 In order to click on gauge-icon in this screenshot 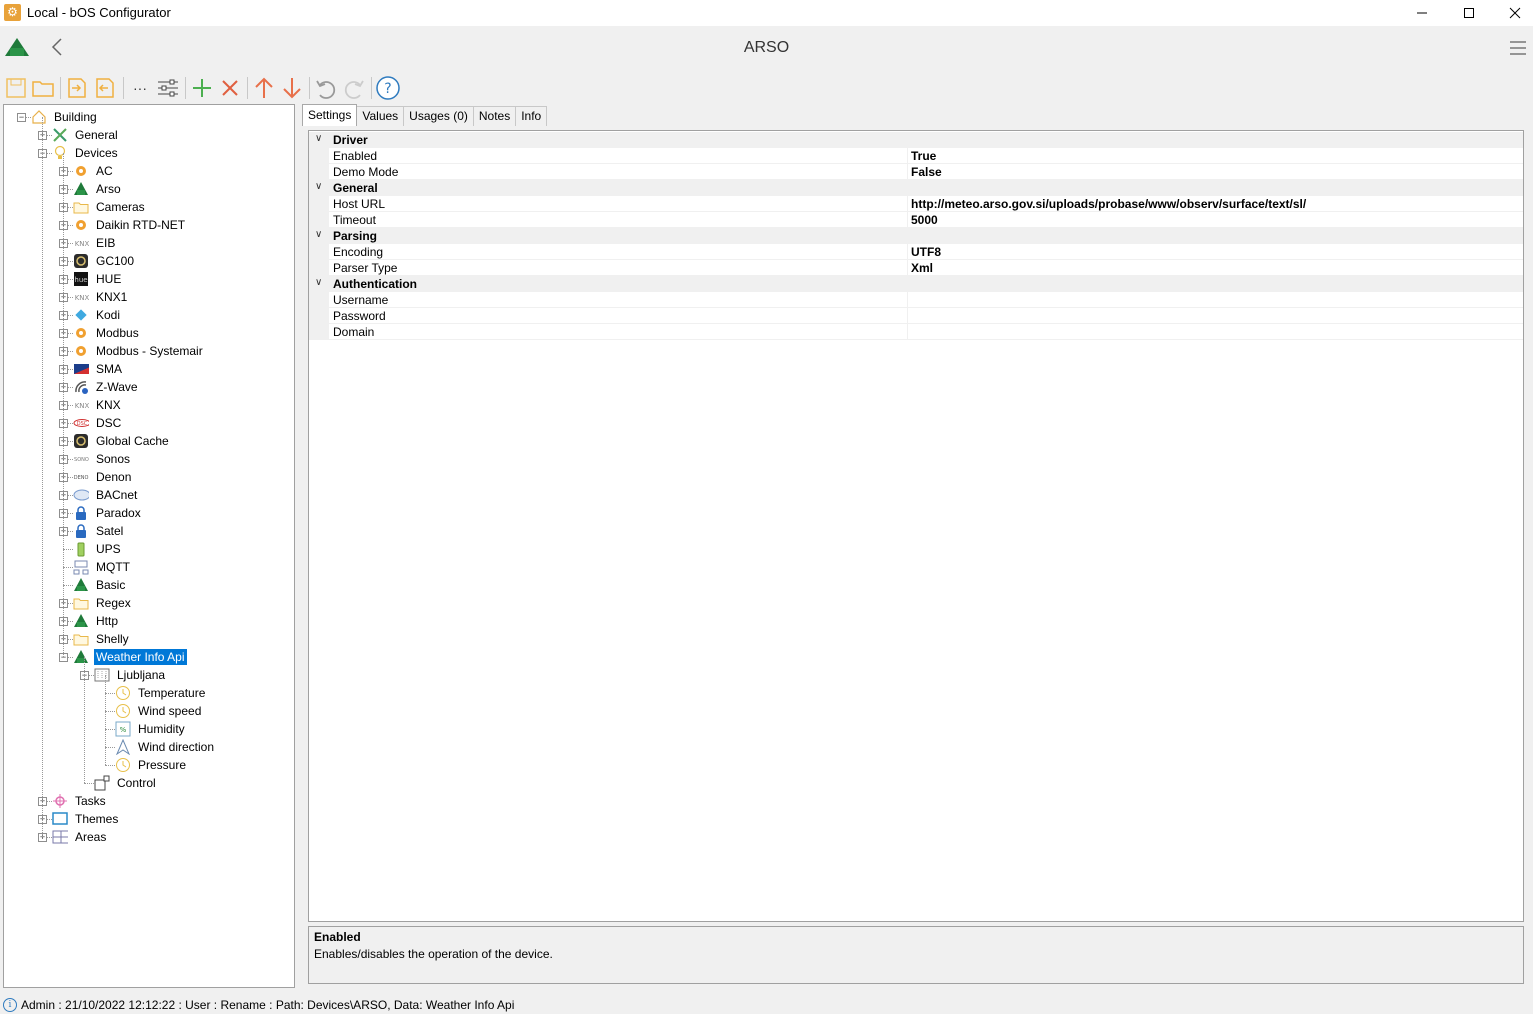, I will do `click(123, 765)`.